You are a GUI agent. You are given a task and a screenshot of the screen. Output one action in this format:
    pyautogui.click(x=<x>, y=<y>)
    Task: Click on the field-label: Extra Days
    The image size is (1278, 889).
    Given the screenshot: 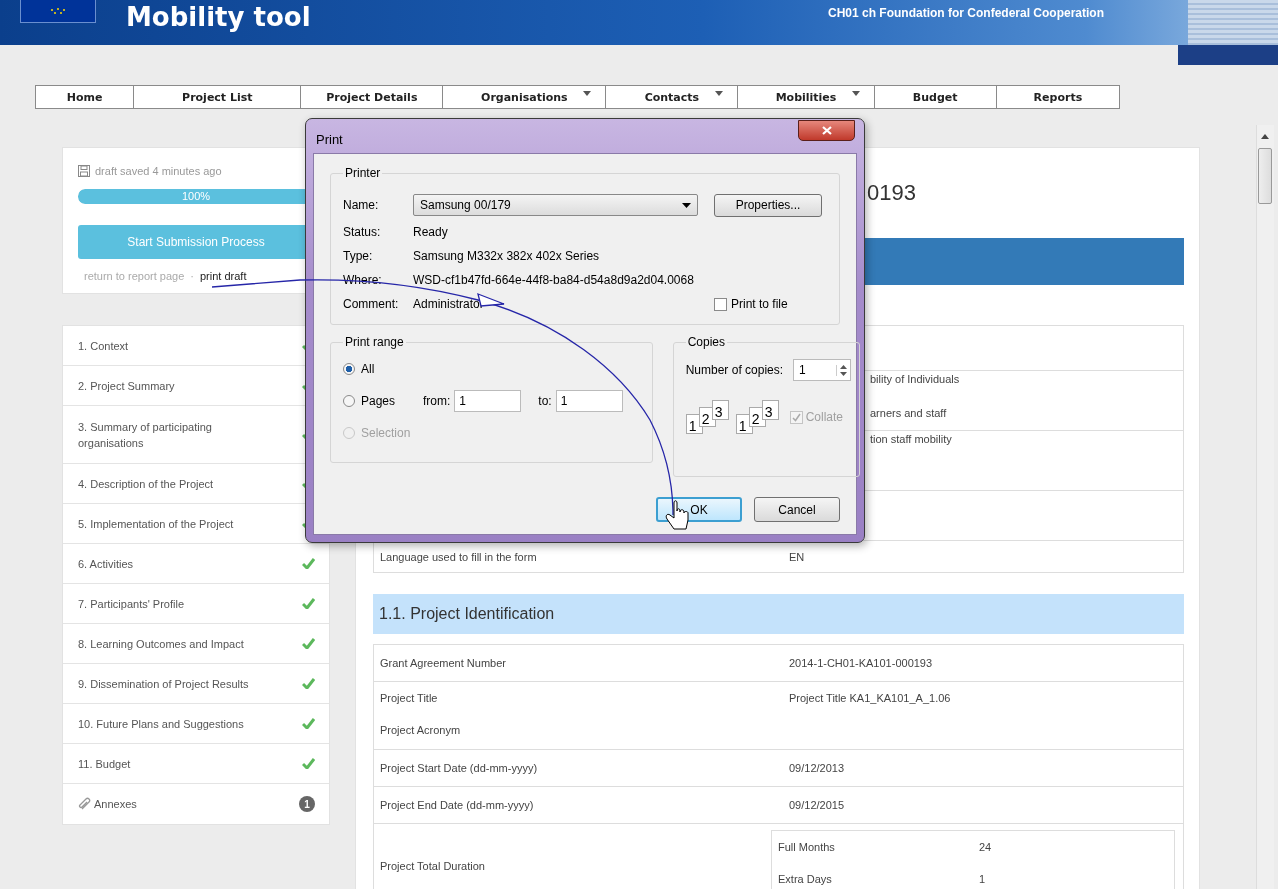 What is the action you would take?
    pyautogui.click(x=805, y=879)
    